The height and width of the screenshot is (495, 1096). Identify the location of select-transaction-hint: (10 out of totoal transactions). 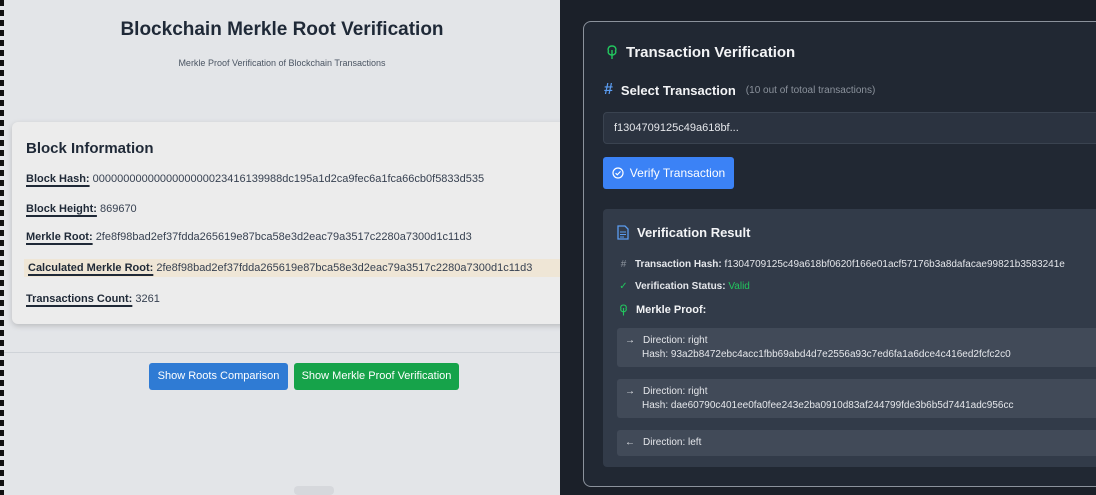
(810, 90).